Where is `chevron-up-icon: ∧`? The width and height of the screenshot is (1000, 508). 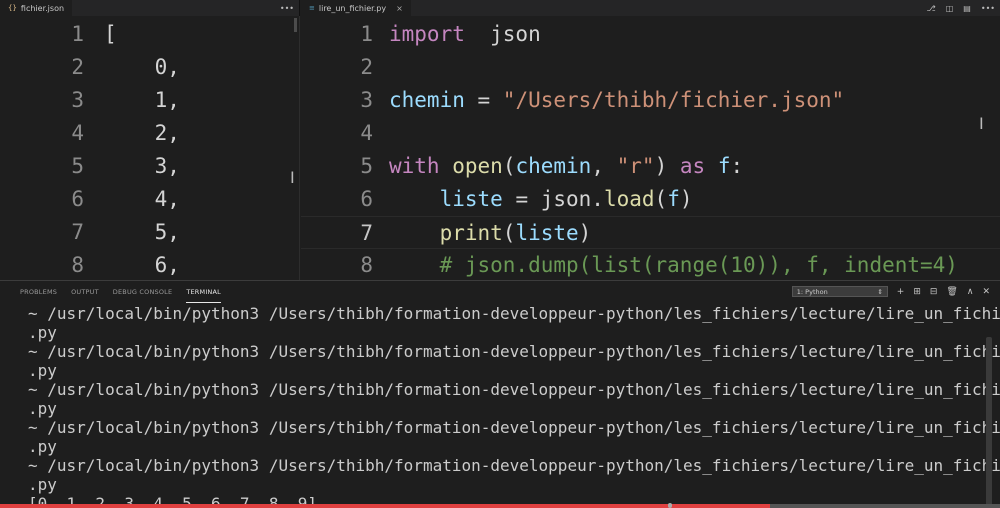
chevron-up-icon: ∧ is located at coordinates (970, 292).